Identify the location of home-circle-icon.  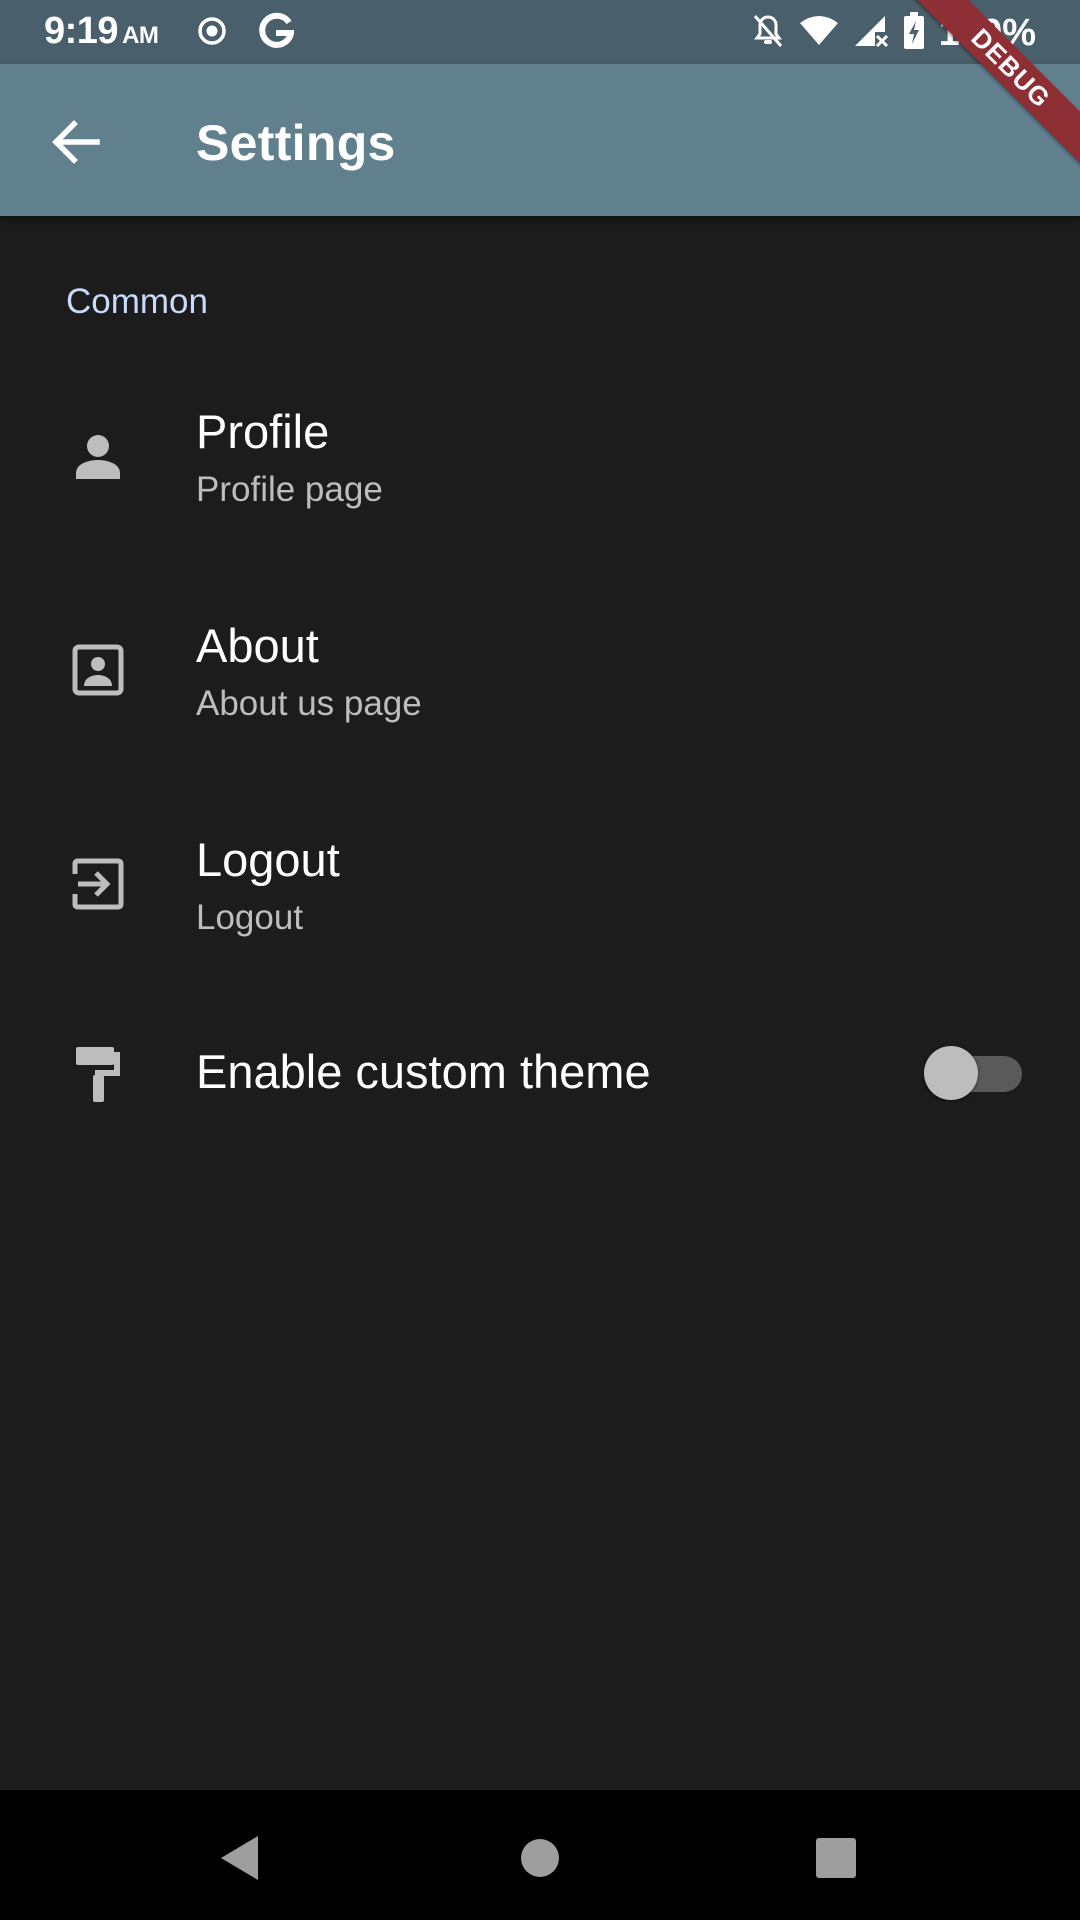
(540, 1860).